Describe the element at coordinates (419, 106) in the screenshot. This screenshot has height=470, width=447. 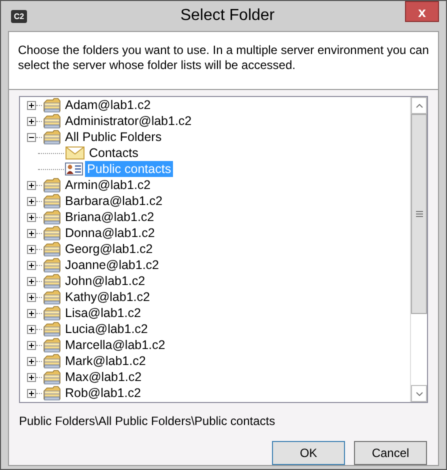
I see `scroll-up-icon` at that location.